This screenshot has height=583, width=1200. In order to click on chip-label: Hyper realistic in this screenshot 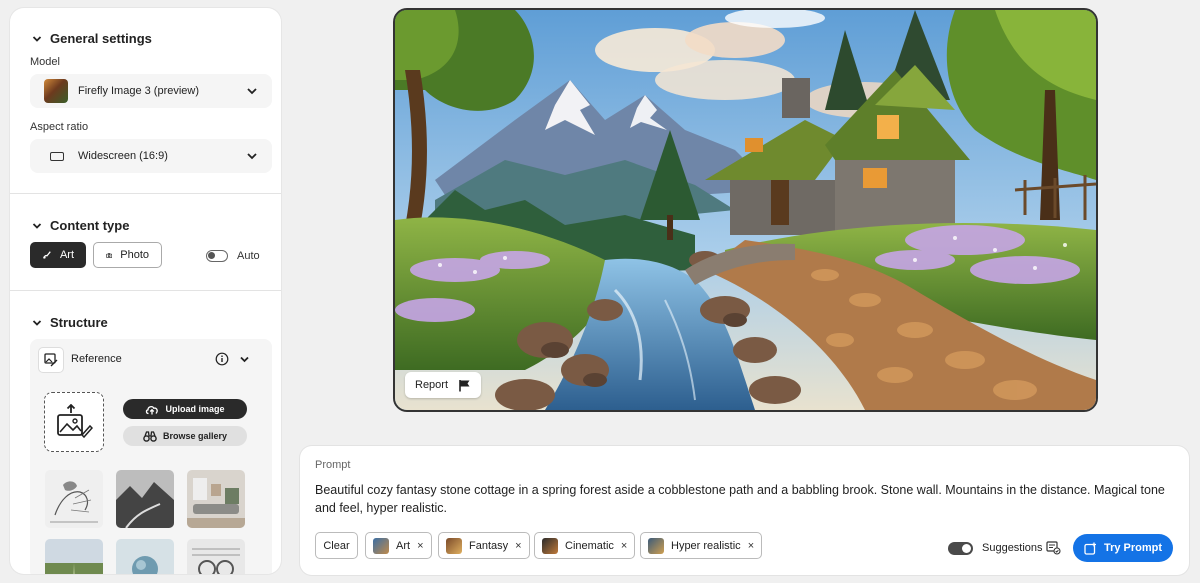, I will do `click(706, 545)`.